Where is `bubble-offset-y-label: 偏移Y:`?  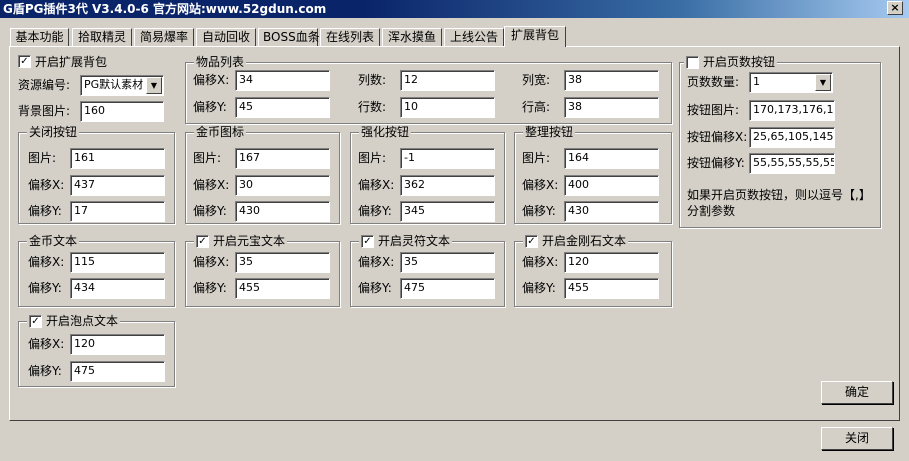
bubble-offset-y-label: 偏移Y: is located at coordinates (45, 371).